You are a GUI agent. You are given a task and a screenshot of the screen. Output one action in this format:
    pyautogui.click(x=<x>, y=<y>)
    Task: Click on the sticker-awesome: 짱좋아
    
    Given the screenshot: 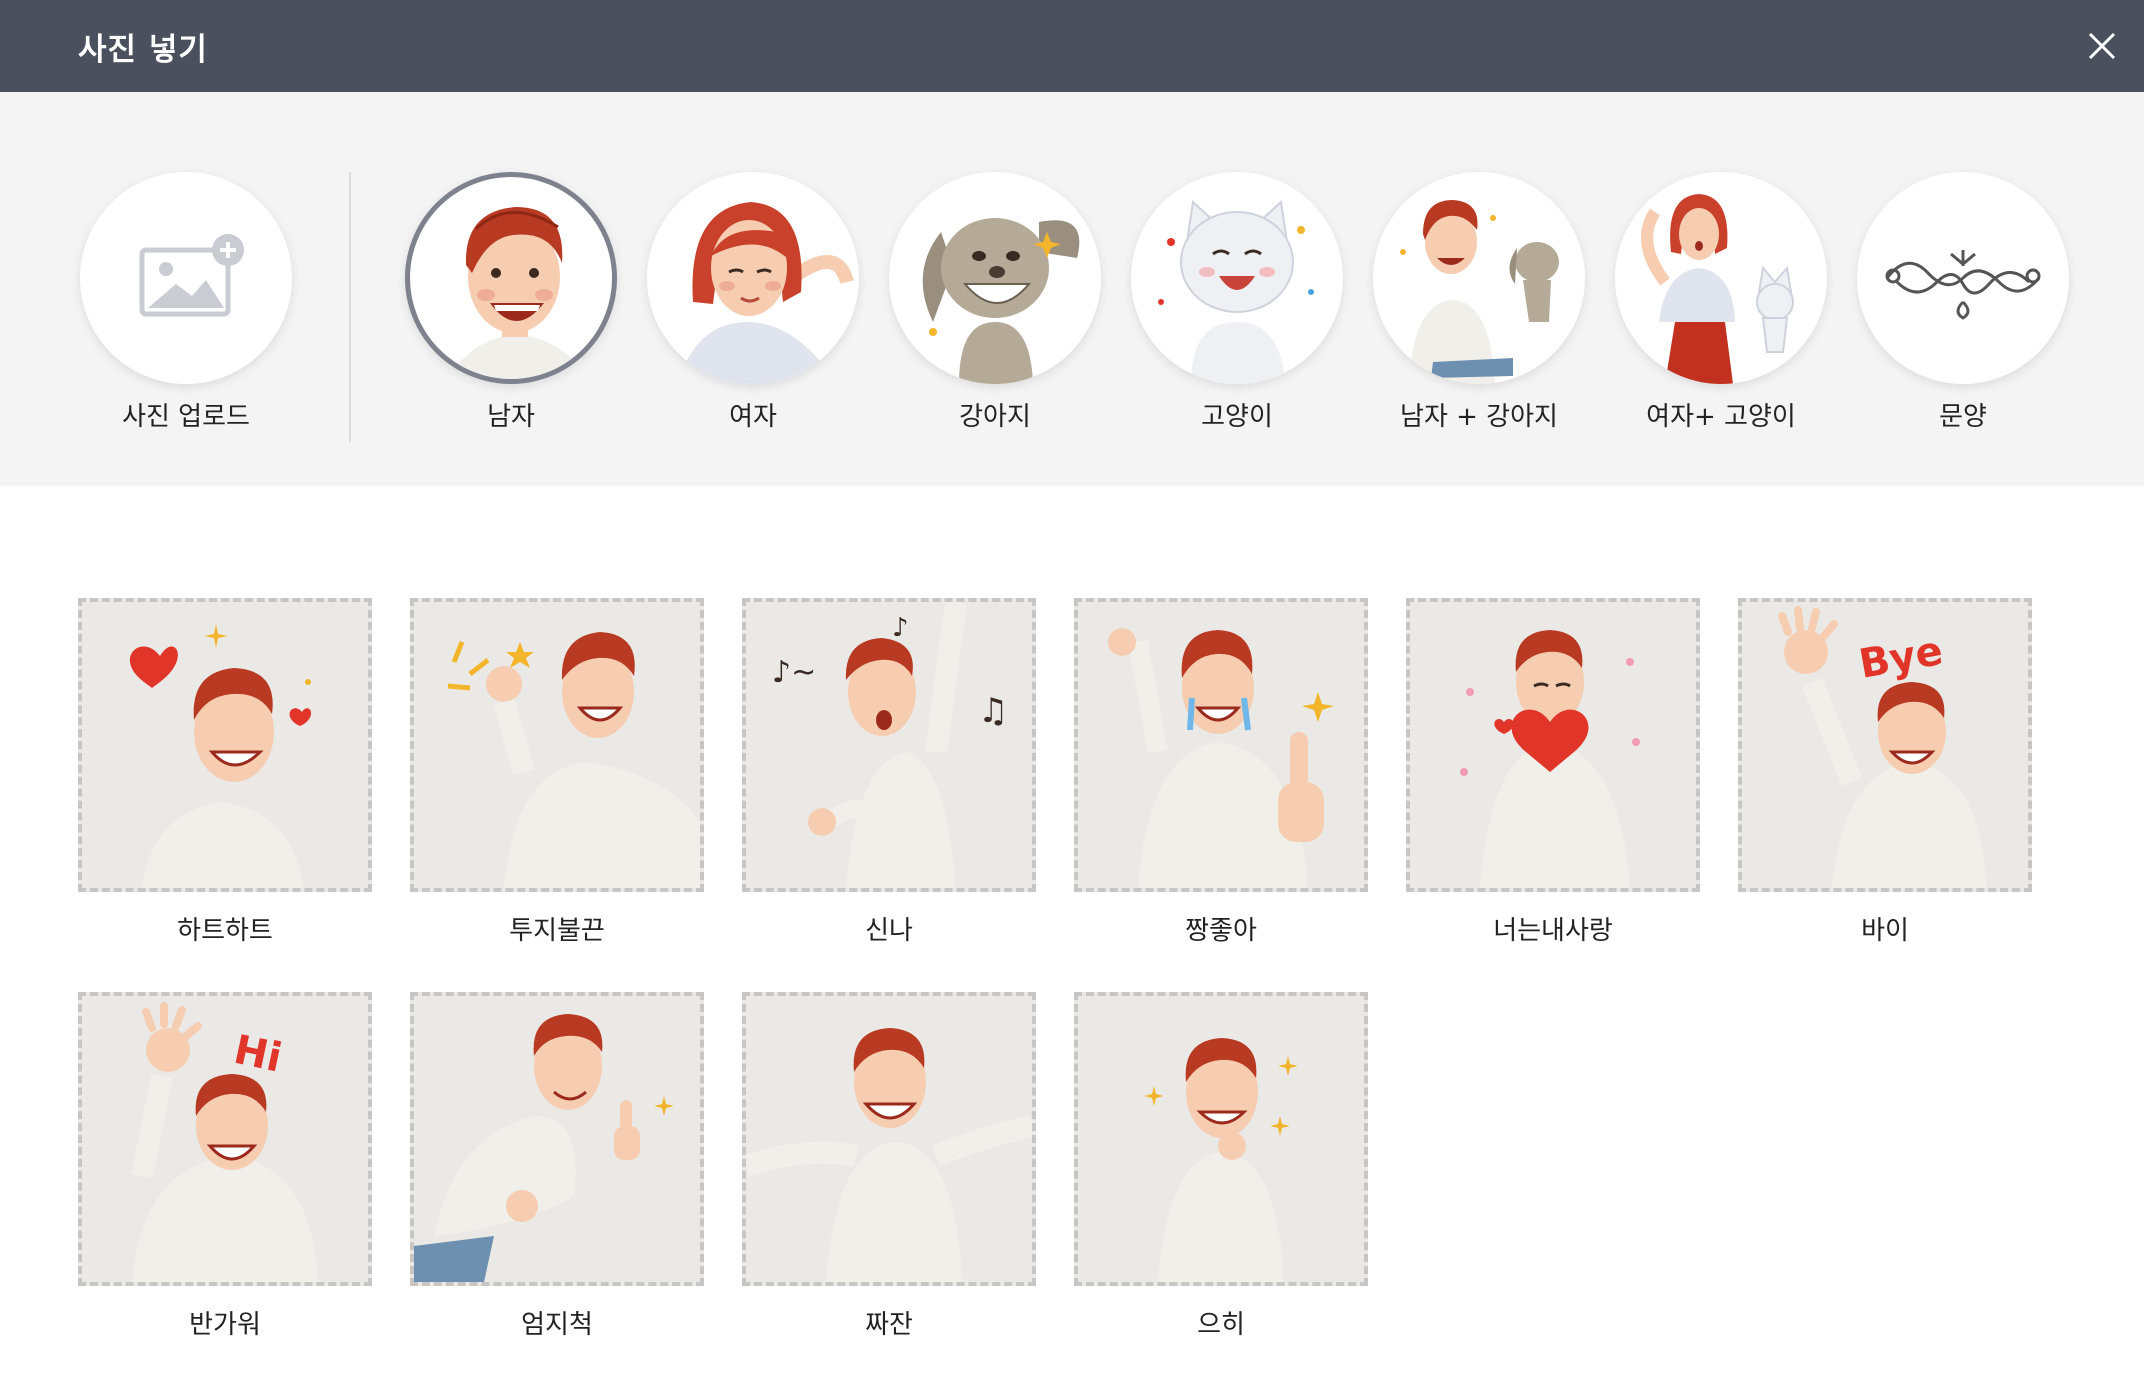 What is the action you would take?
    pyautogui.click(x=1221, y=778)
    